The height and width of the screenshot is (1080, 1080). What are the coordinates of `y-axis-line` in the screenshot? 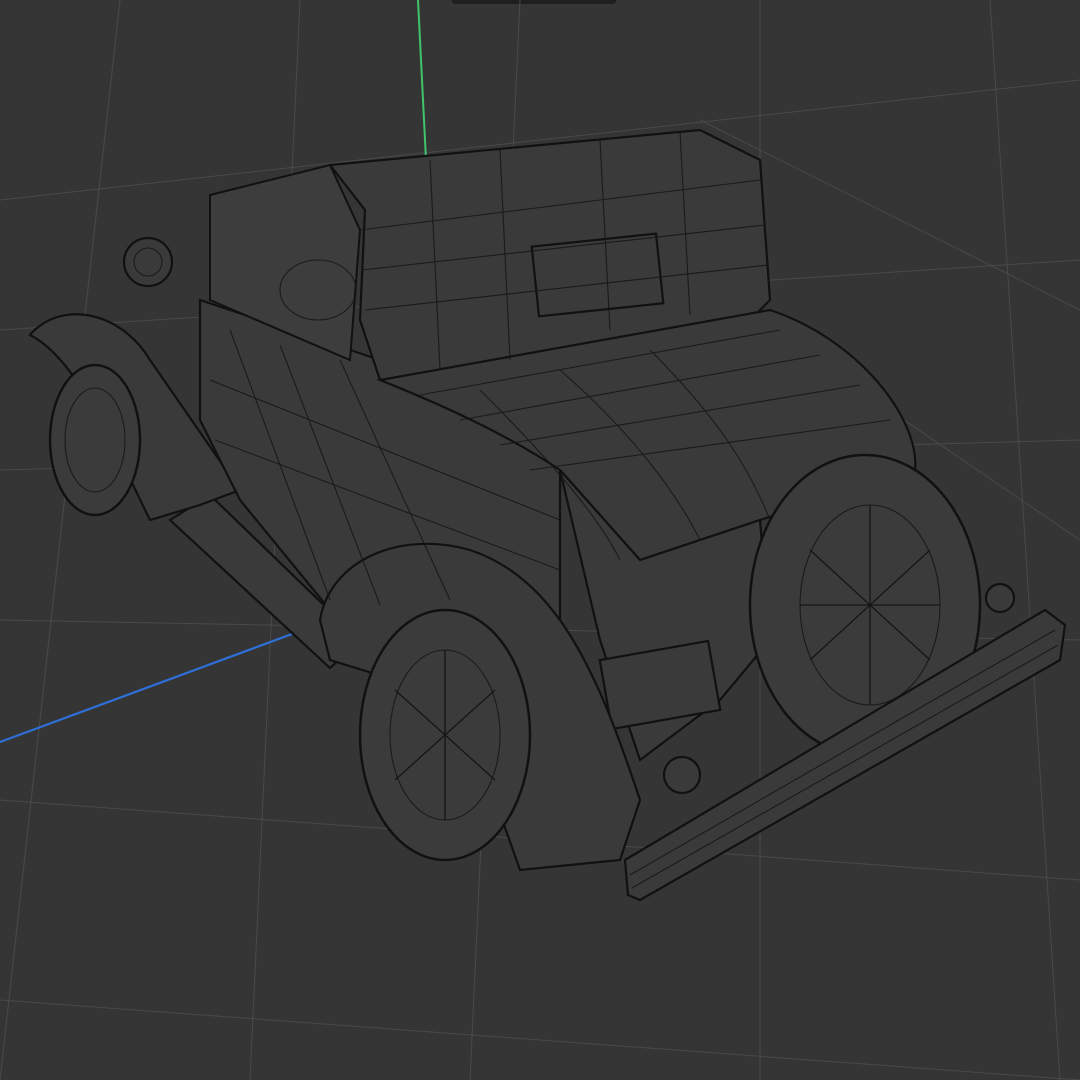 It's located at (422, 80).